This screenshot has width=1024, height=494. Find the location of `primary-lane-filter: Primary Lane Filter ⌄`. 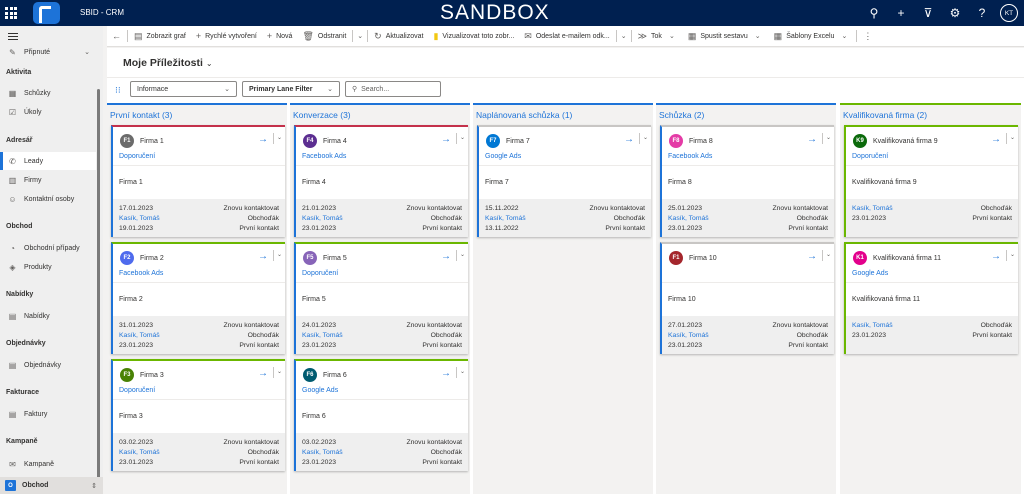

primary-lane-filter: Primary Lane Filter ⌄ is located at coordinates (291, 89).